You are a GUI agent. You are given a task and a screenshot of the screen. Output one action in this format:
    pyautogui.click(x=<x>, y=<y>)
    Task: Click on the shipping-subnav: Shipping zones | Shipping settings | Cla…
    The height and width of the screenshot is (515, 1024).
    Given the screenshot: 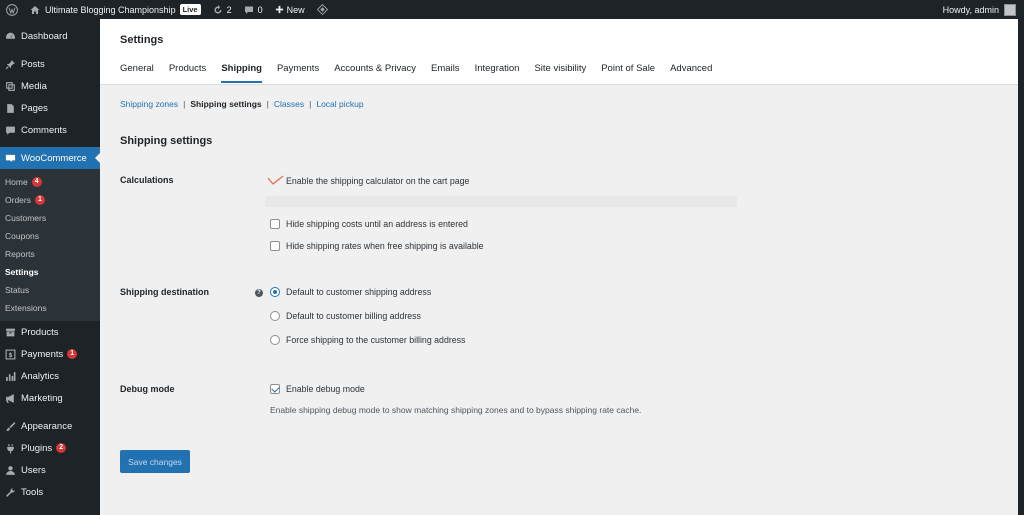 What is the action you would take?
    pyautogui.click(x=559, y=97)
    